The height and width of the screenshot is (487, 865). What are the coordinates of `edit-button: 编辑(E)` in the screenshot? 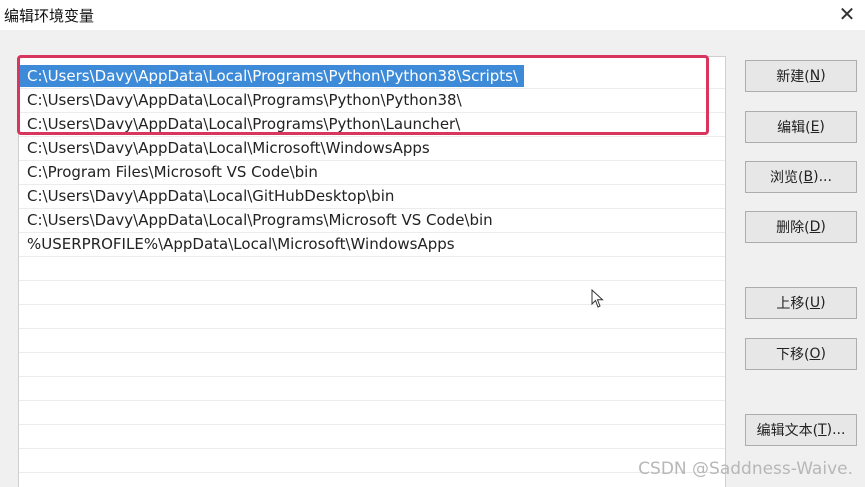 It's located at (801, 127).